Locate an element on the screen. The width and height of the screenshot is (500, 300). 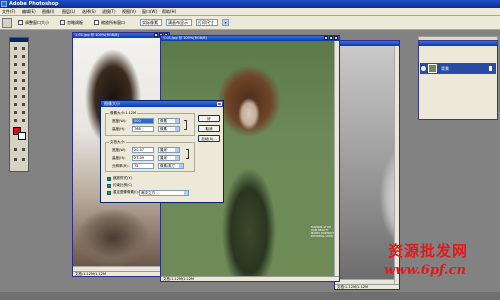
pen-tool-icon is located at coordinates (15, 112).